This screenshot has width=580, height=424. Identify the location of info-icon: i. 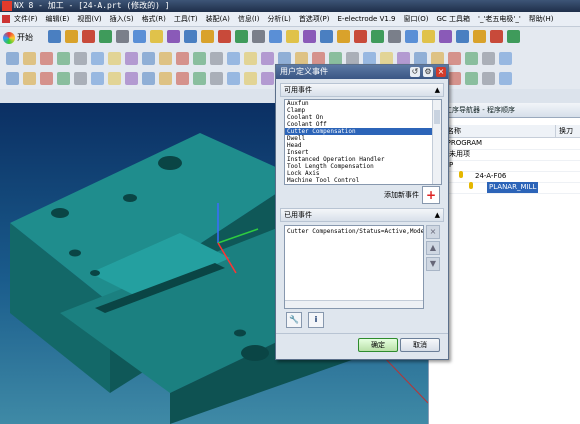
(316, 320).